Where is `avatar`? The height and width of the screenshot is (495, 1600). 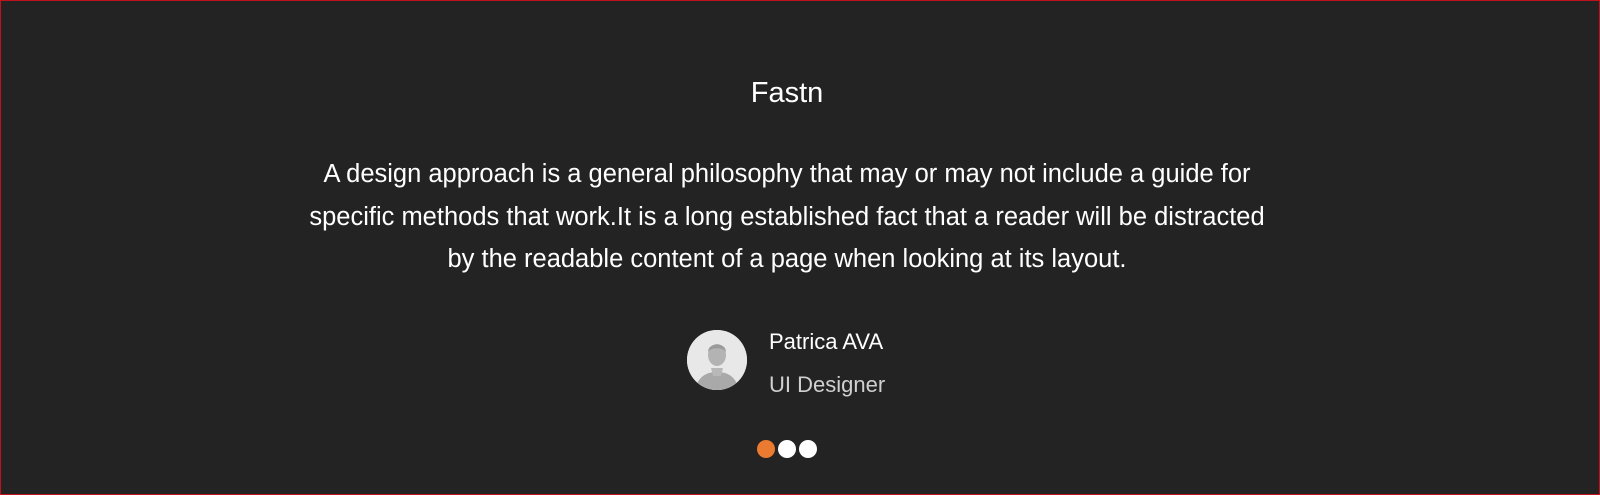
avatar is located at coordinates (717, 360).